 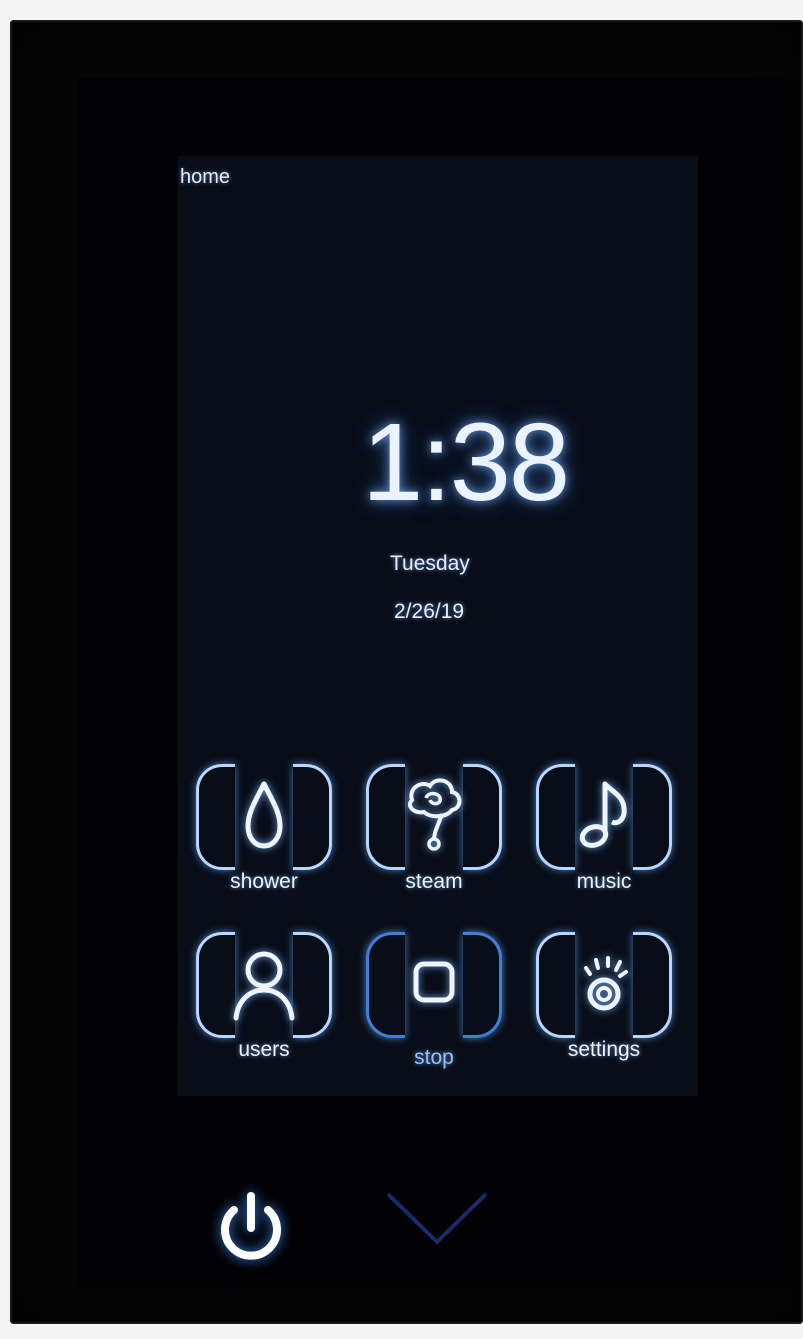 I want to click on chevron-down-icon, so click(x=437, y=1218).